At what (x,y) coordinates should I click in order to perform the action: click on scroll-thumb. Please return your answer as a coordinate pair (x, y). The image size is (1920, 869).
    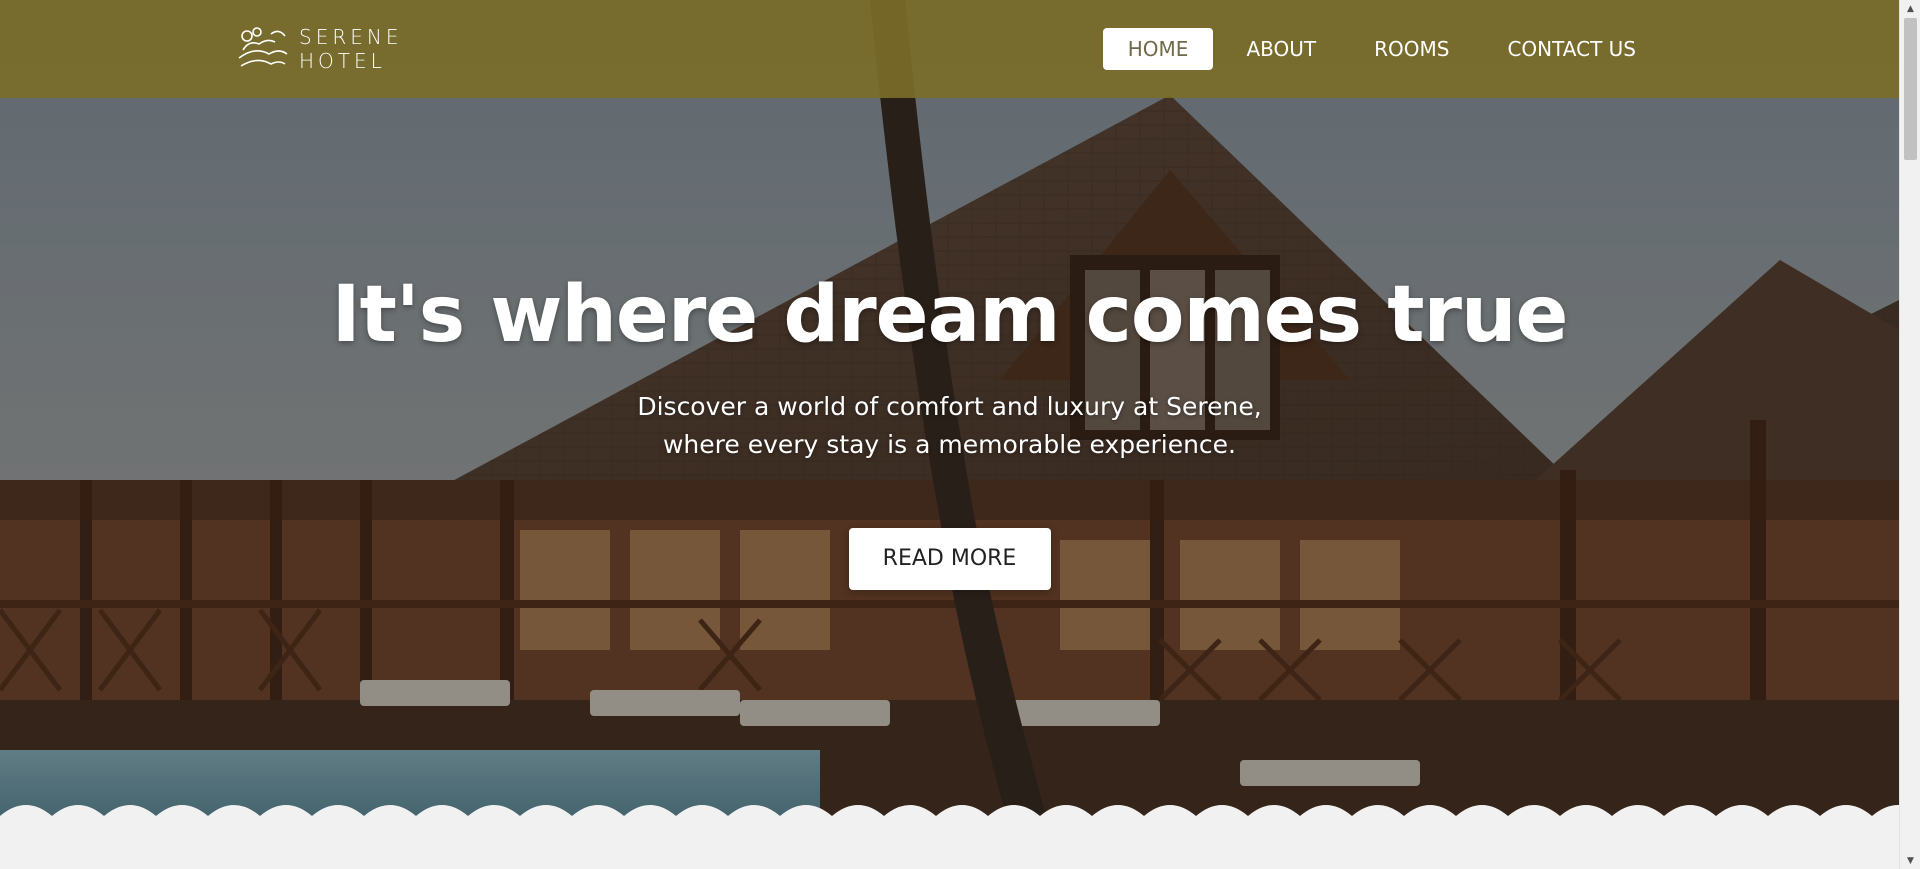
    Looking at the image, I should click on (1910, 89).